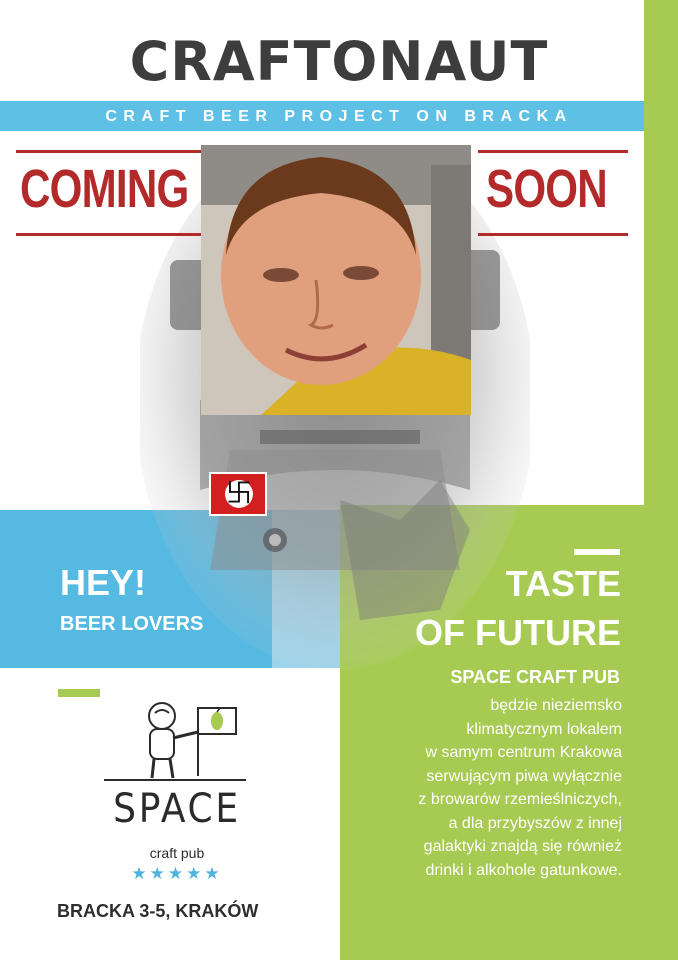 Image resolution: width=678 pixels, height=960 pixels. Describe the element at coordinates (556, 705) in the screenshot. I see `description-line: będzie nieziemsko` at that location.